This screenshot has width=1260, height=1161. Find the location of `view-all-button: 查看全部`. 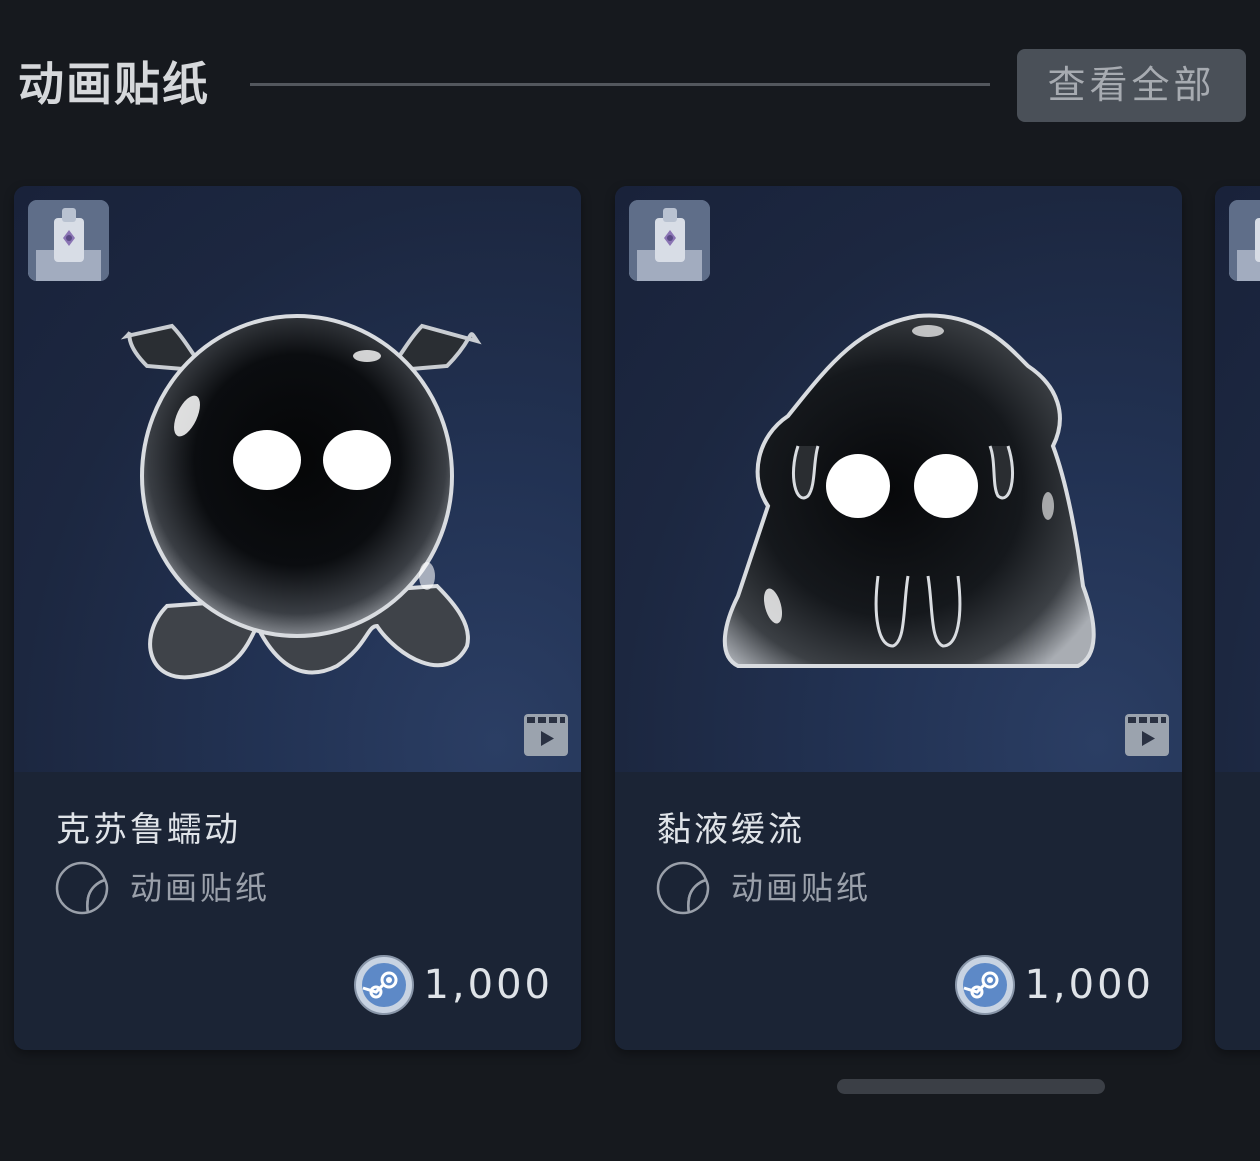

view-all-button: 查看全部 is located at coordinates (1131, 85).